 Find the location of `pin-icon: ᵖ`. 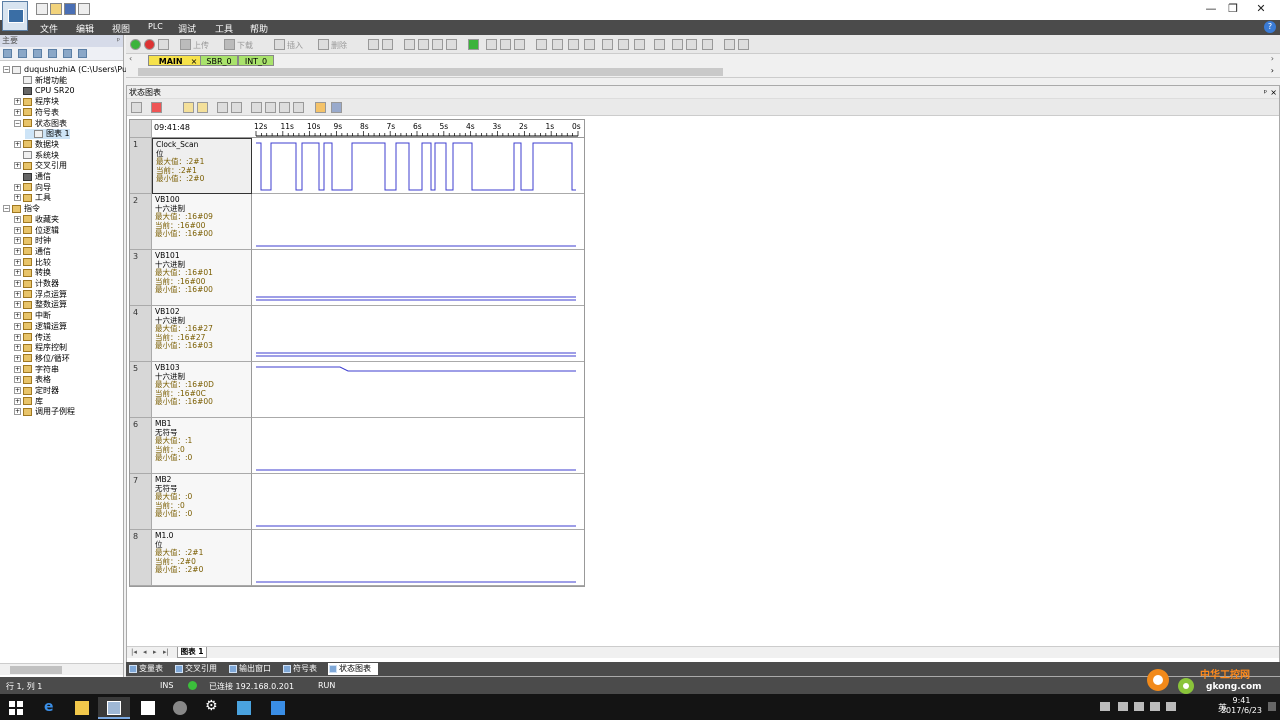

pin-icon: ᵖ is located at coordinates (118, 41).